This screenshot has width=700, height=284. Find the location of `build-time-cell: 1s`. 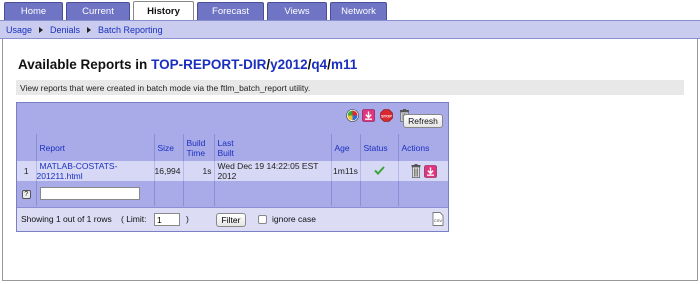

build-time-cell: 1s is located at coordinates (198, 171).